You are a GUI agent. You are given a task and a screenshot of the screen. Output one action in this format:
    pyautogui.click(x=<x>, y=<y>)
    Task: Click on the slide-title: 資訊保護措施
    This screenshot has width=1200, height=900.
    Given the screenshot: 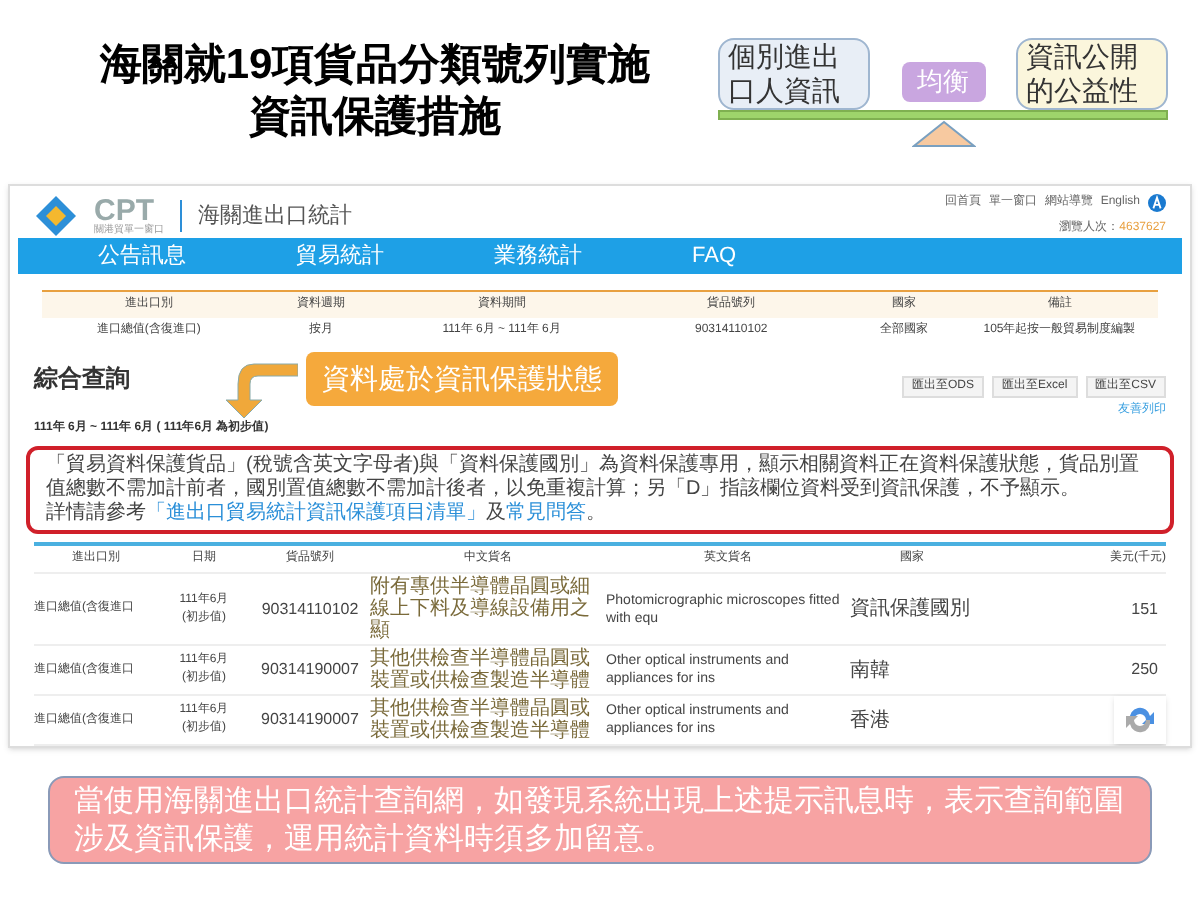 What is the action you would take?
    pyautogui.click(x=375, y=118)
    